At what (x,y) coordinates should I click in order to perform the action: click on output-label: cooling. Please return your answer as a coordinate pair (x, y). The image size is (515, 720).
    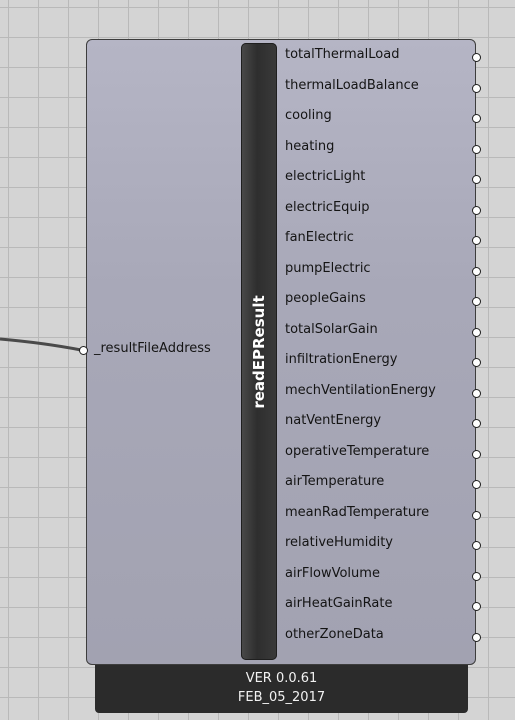
    Looking at the image, I should click on (308, 115).